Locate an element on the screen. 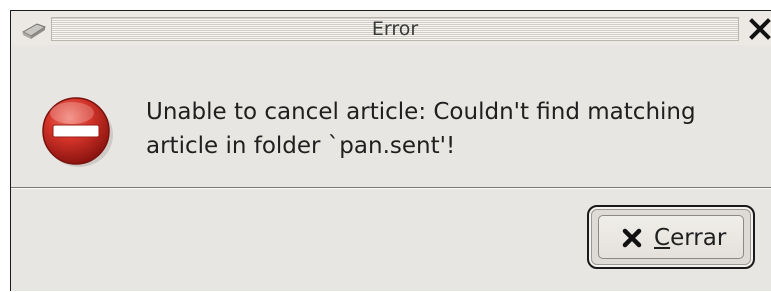  title-strip: Error is located at coordinates (395, 29).